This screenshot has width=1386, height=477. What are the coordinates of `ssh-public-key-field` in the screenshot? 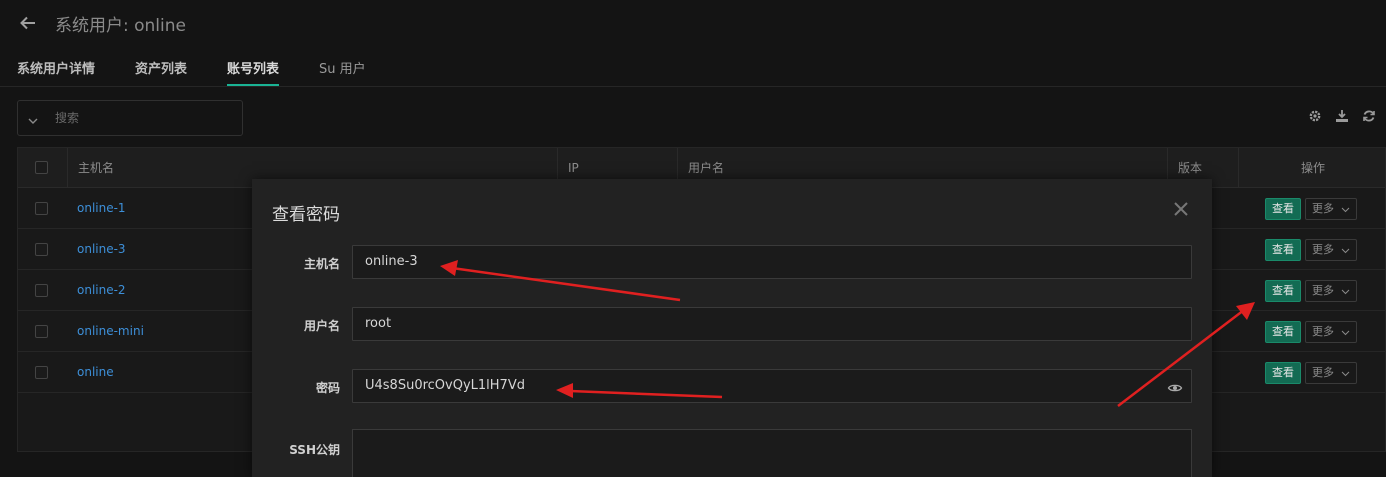 It's located at (772, 453).